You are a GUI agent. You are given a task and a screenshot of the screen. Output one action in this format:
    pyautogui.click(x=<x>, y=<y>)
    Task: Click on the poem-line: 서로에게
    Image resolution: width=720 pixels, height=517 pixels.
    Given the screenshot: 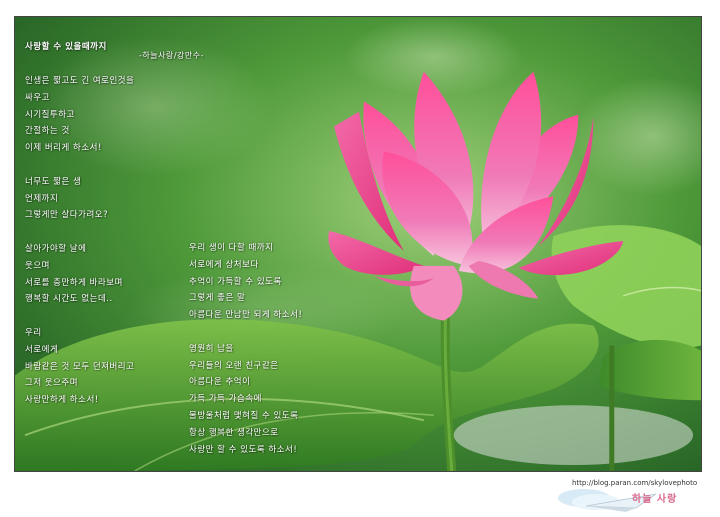 What is the action you would take?
    pyautogui.click(x=42, y=349)
    